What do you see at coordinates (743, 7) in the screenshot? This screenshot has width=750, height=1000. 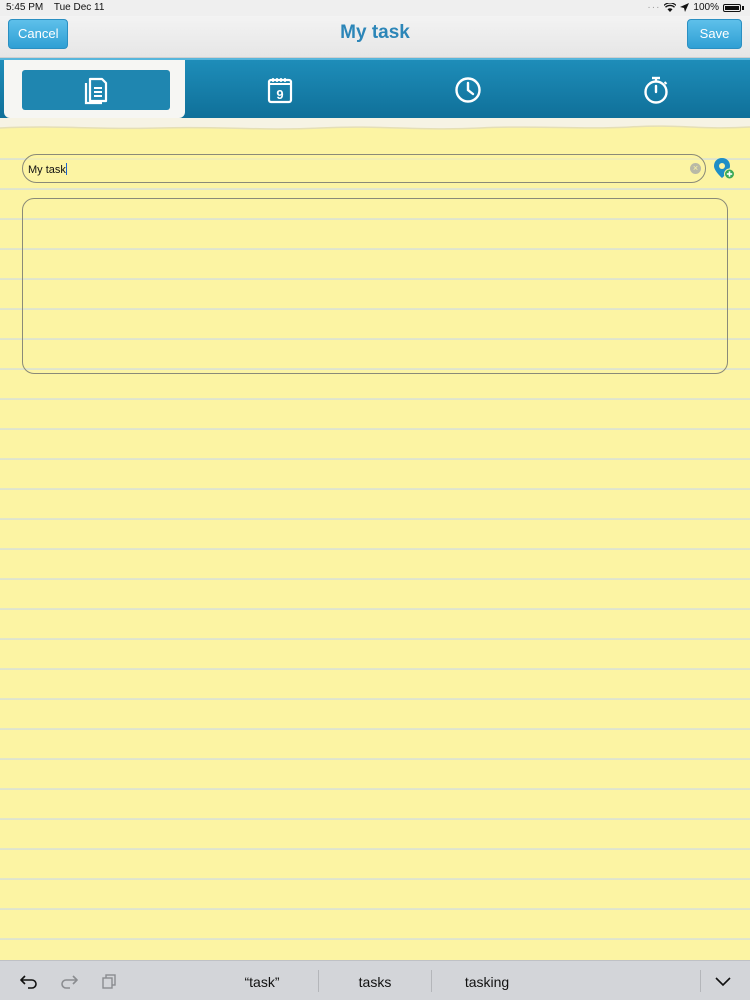 I see `battery-tip` at bounding box center [743, 7].